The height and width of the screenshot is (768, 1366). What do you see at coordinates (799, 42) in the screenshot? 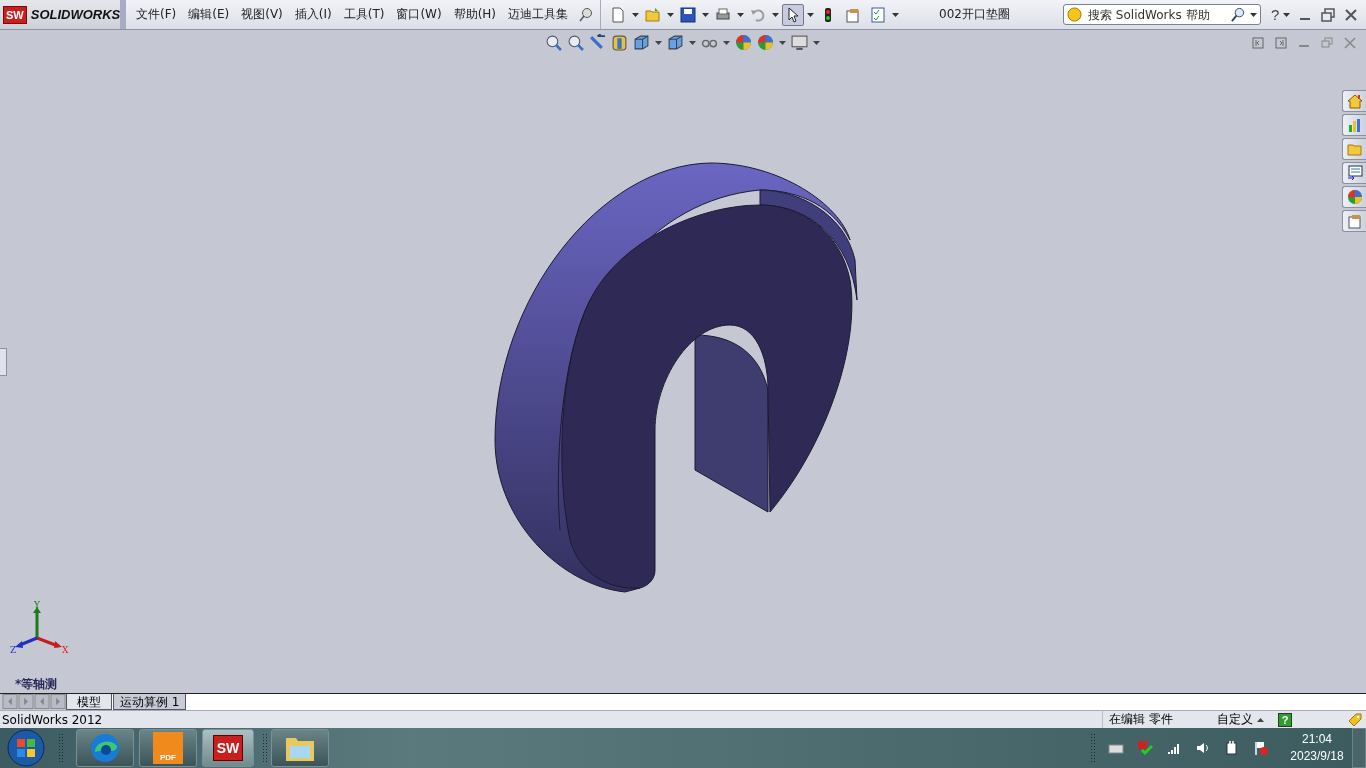
I see `monitor-icon` at bounding box center [799, 42].